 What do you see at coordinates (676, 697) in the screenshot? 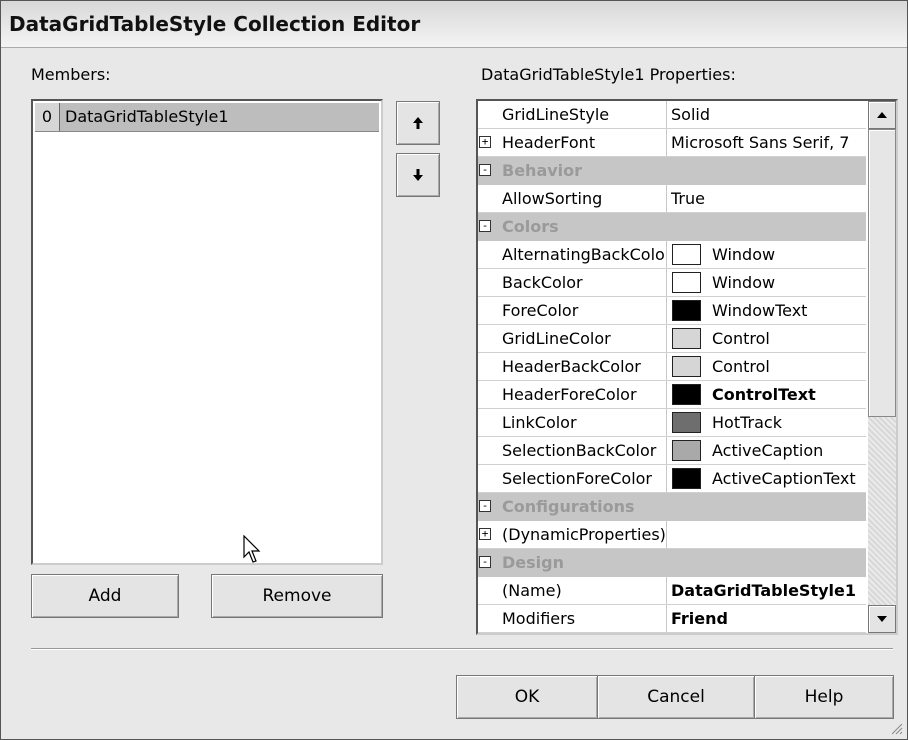
I see `cancel-button: Cancel` at bounding box center [676, 697].